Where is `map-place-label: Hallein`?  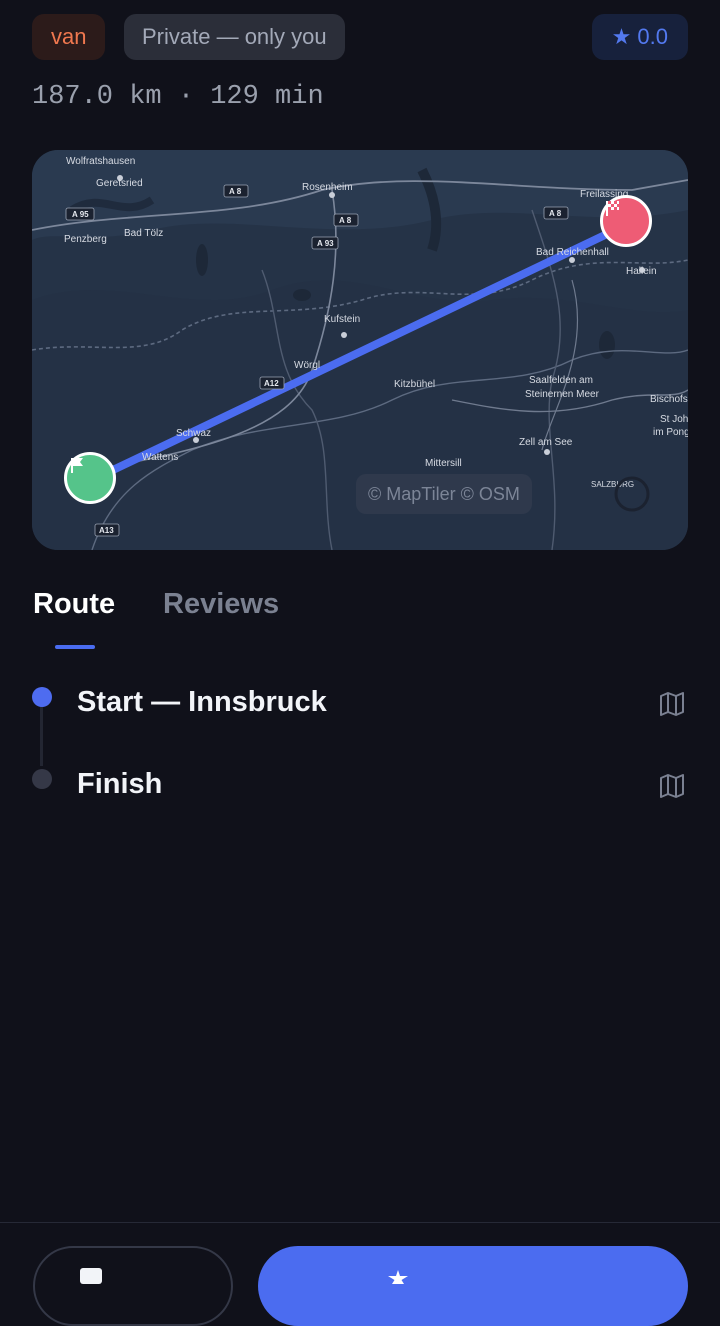 map-place-label: Hallein is located at coordinates (641, 271).